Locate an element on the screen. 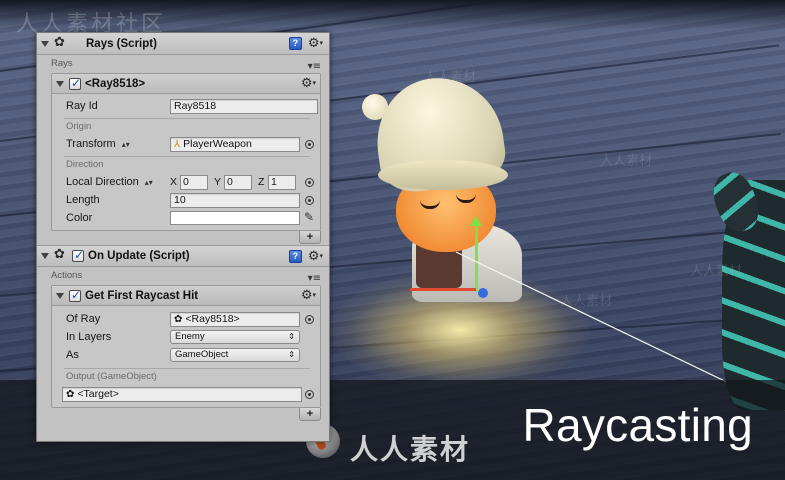  as-label: As is located at coordinates (72, 355).